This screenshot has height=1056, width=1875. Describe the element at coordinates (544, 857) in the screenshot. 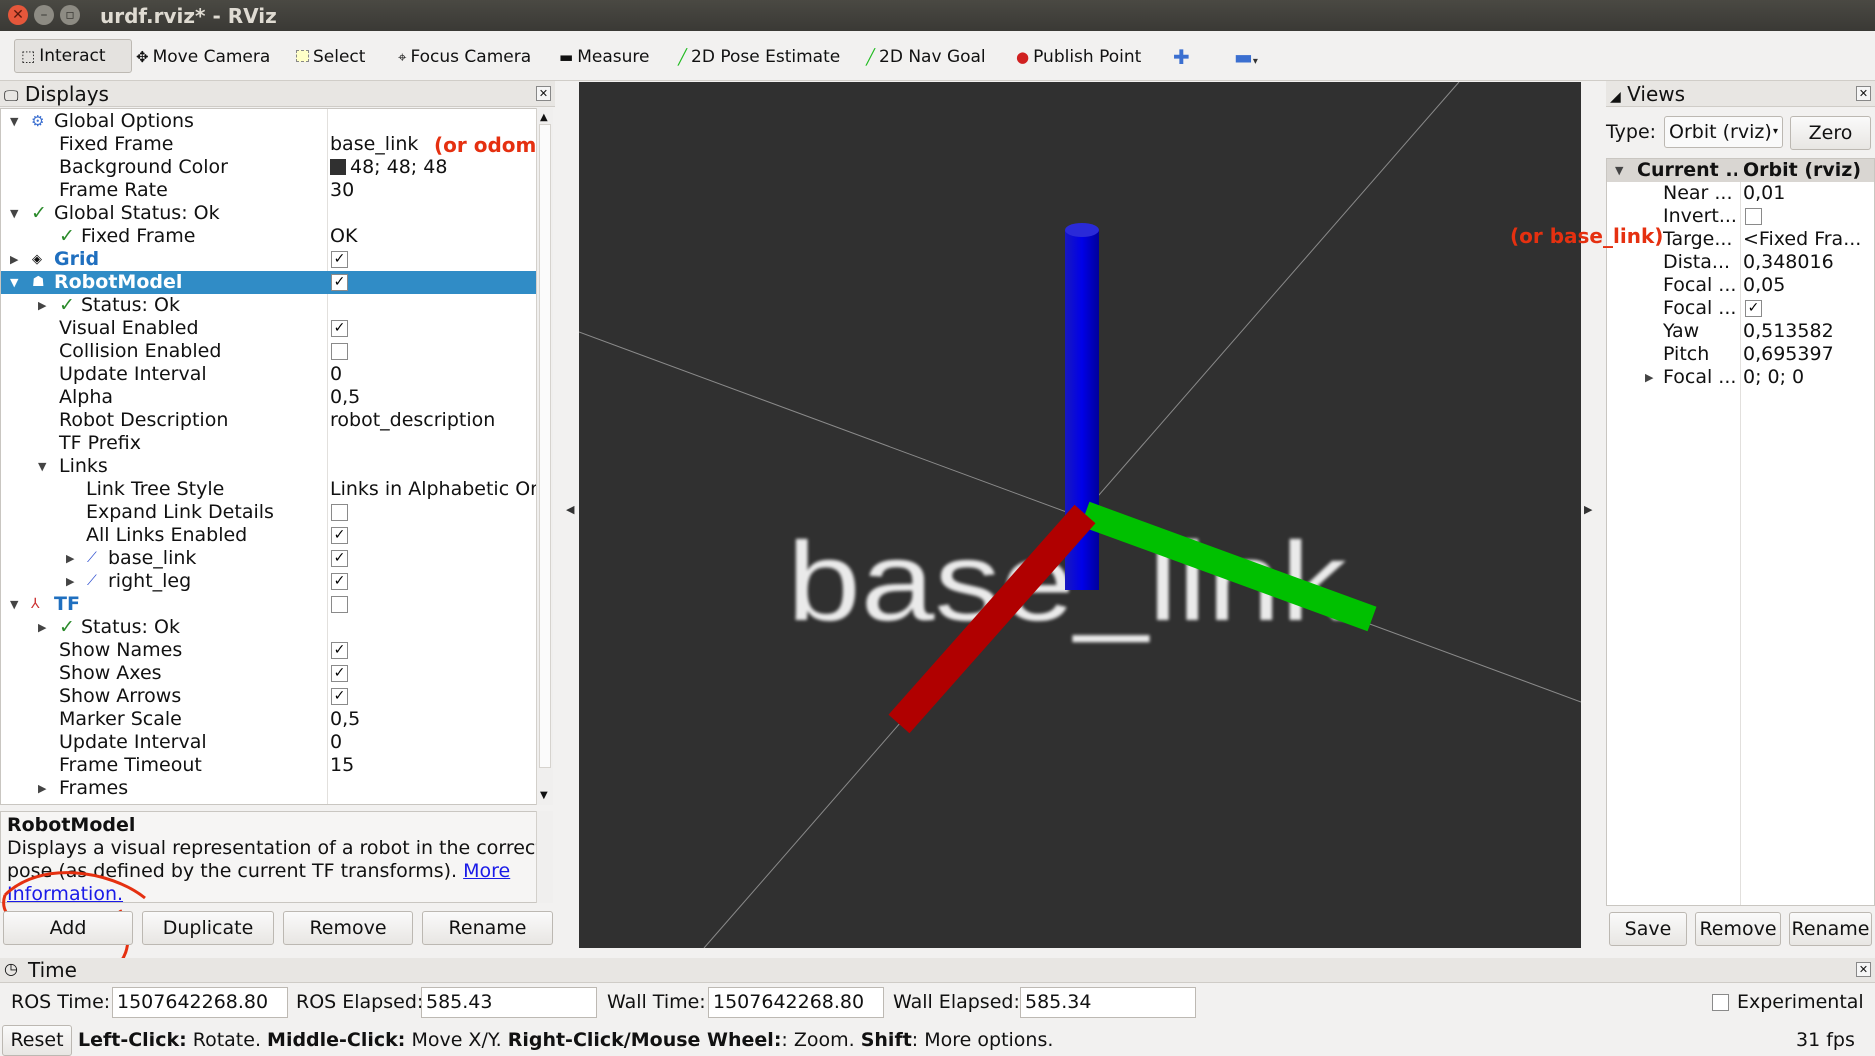

I see `description-scrollbar` at that location.